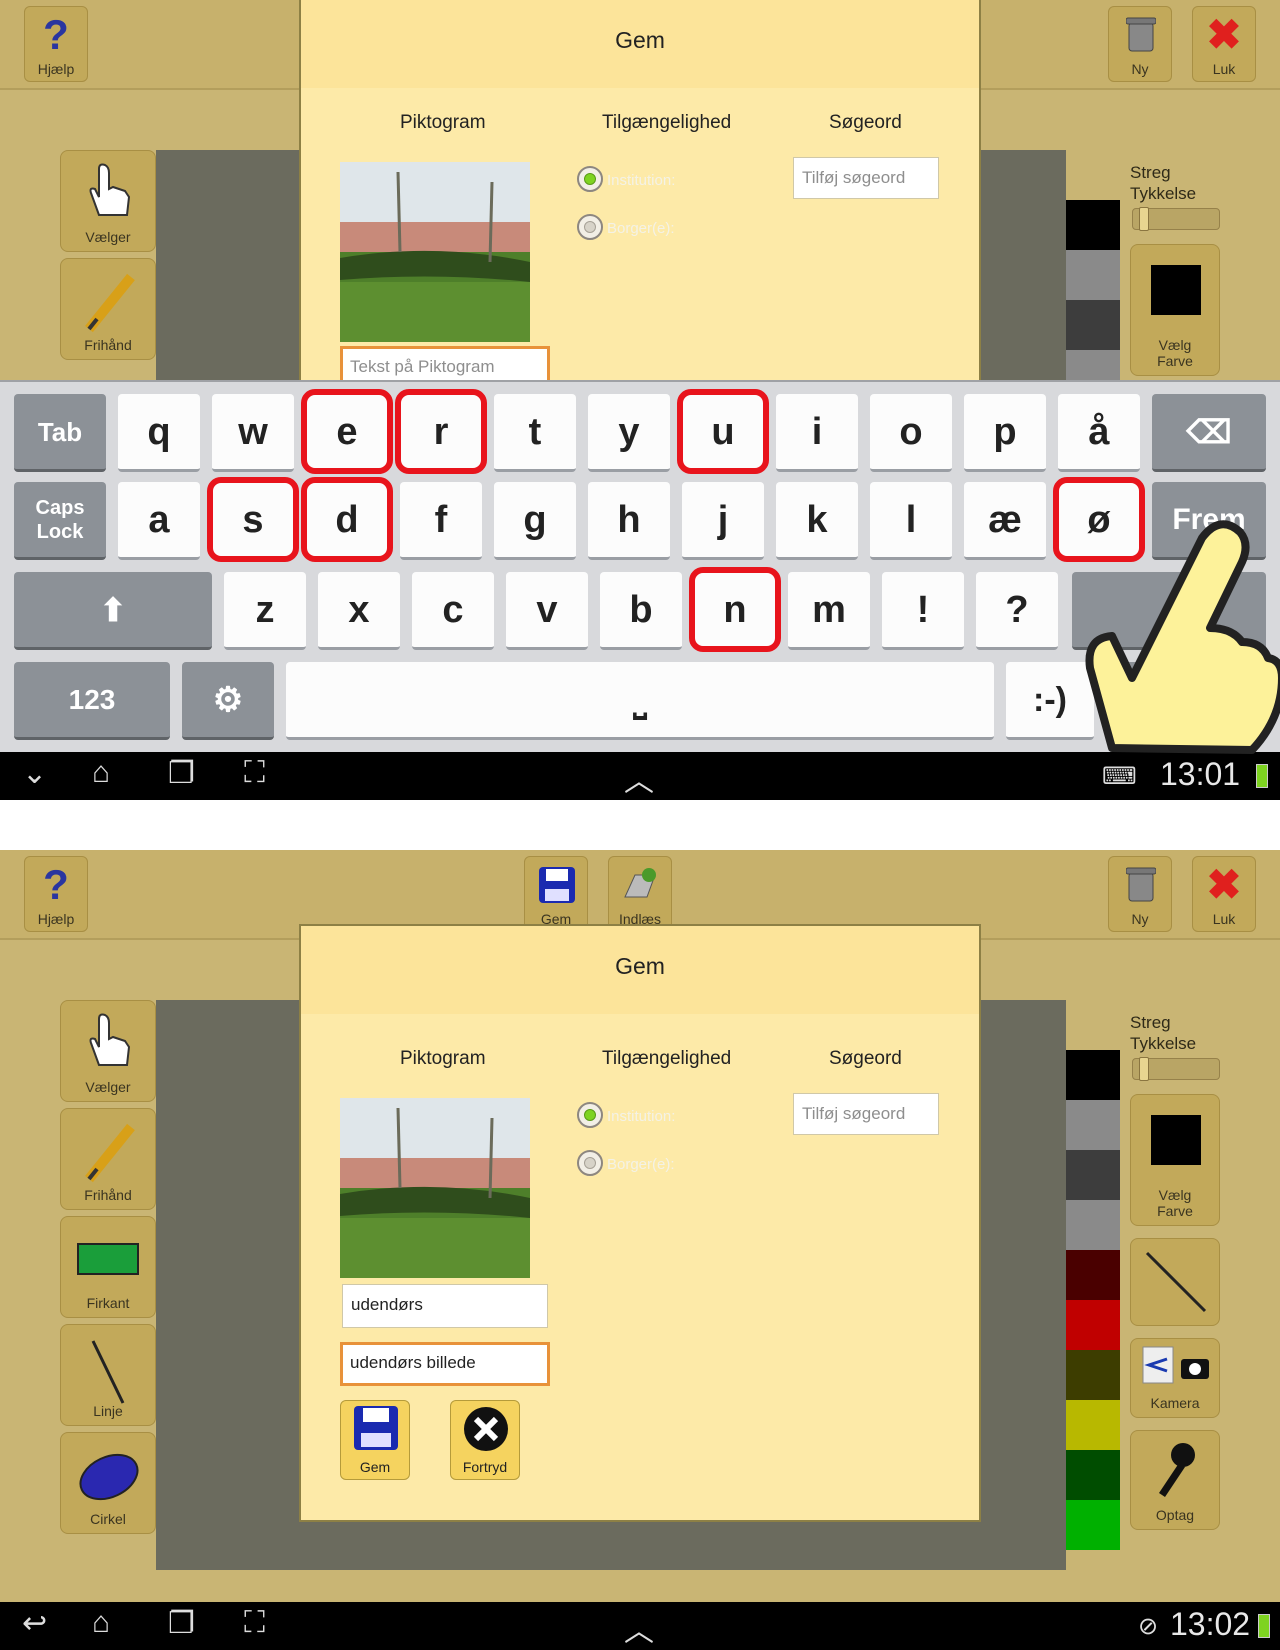 The image size is (1280, 1650). Describe the element at coordinates (1175, 1480) in the screenshot. I see `record-button: Optag` at that location.